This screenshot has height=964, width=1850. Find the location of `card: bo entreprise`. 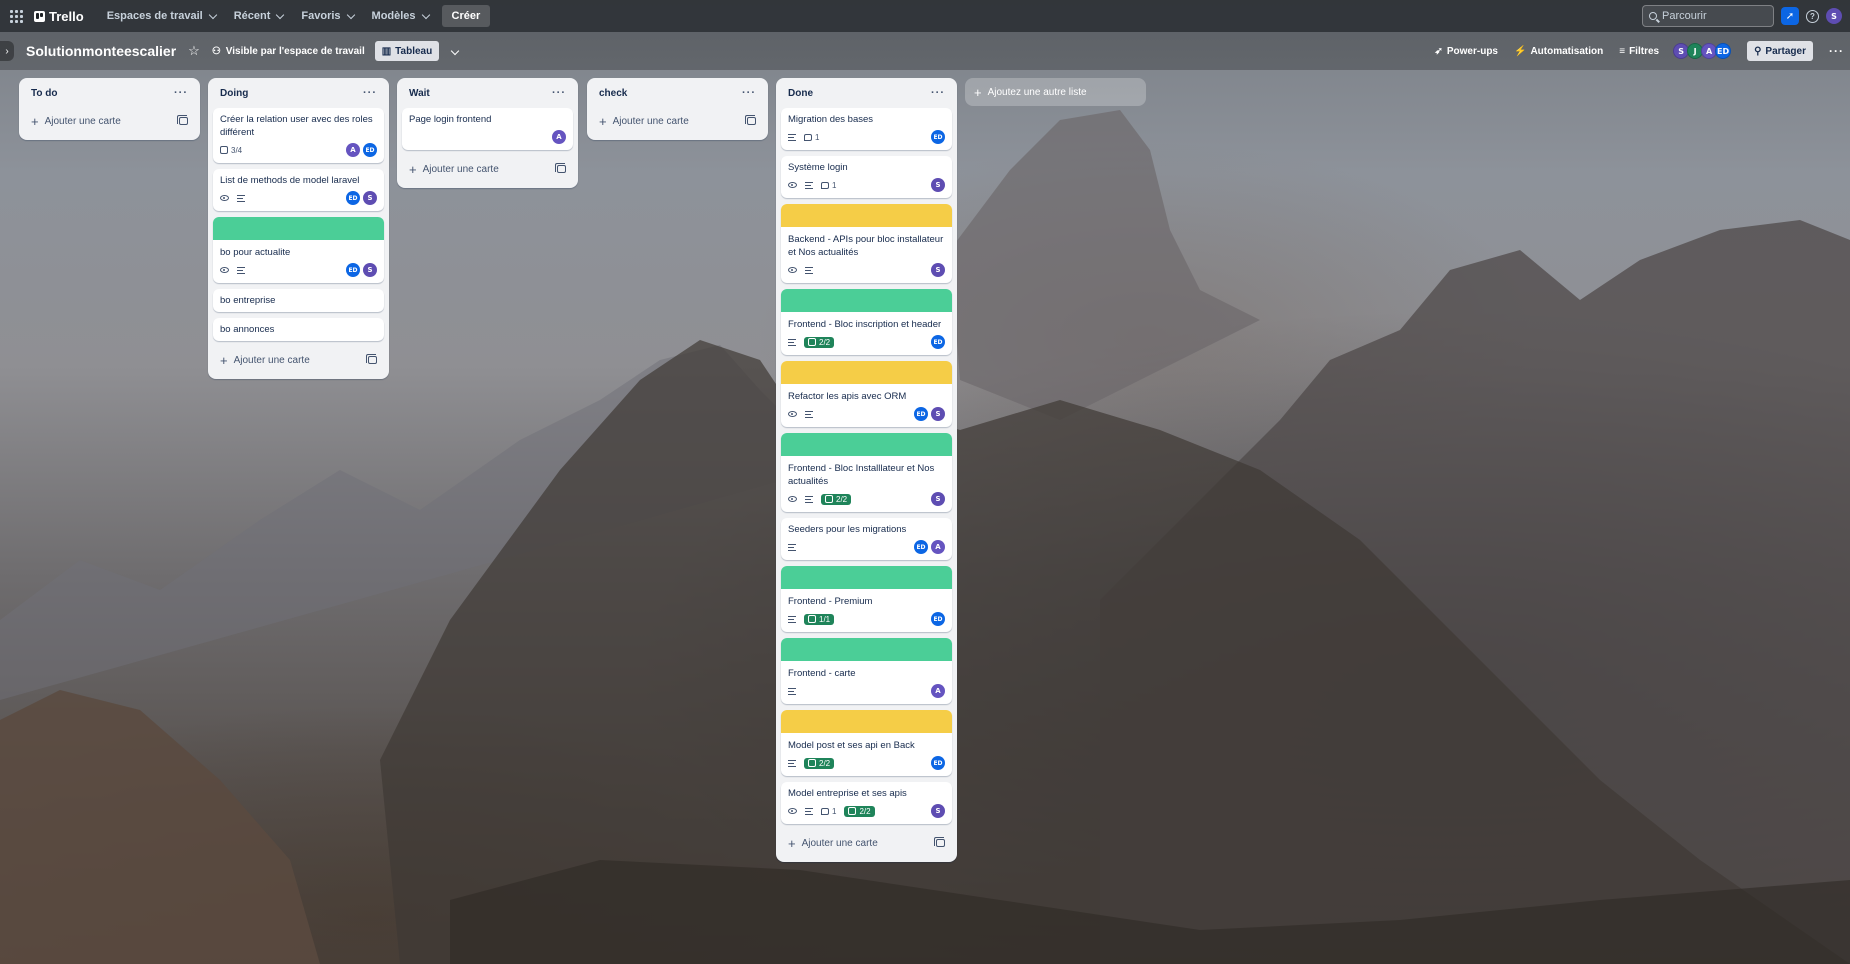

card: bo entreprise is located at coordinates (298, 300).